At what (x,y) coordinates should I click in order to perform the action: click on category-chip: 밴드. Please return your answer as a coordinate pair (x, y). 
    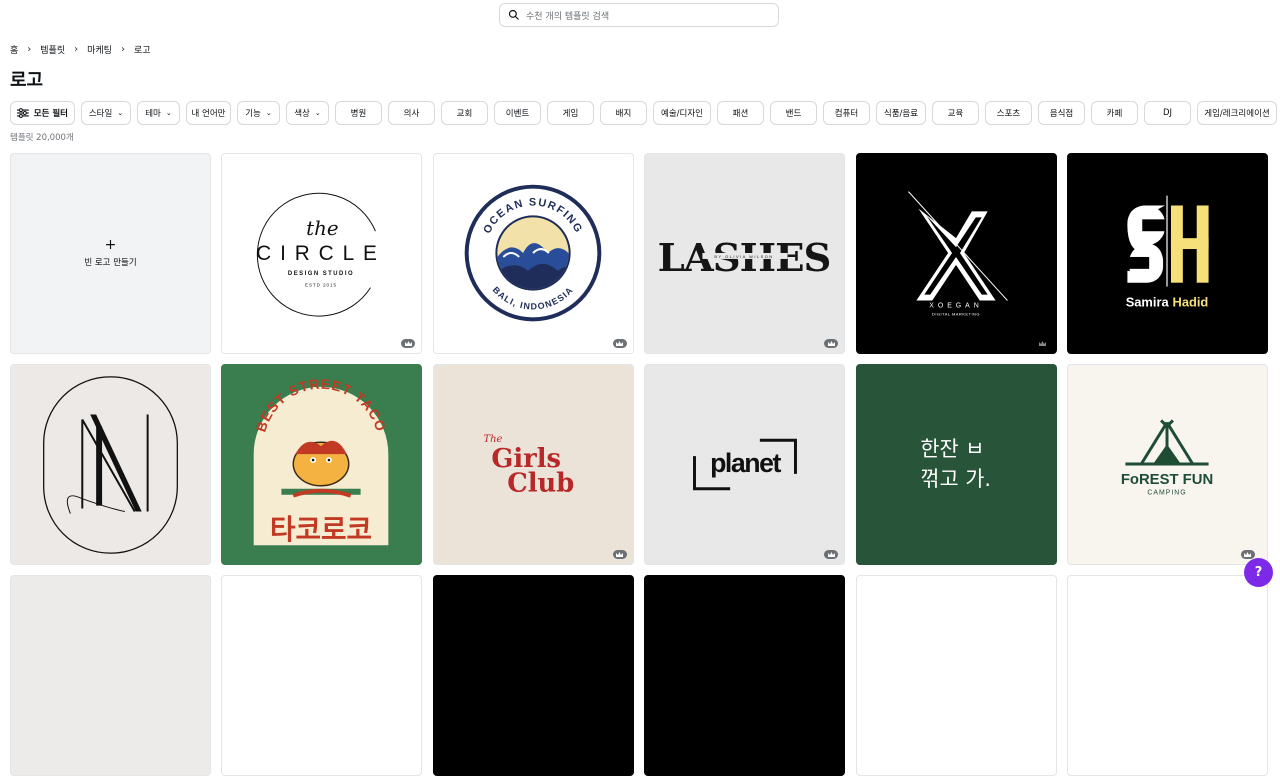
    Looking at the image, I should click on (793, 113).